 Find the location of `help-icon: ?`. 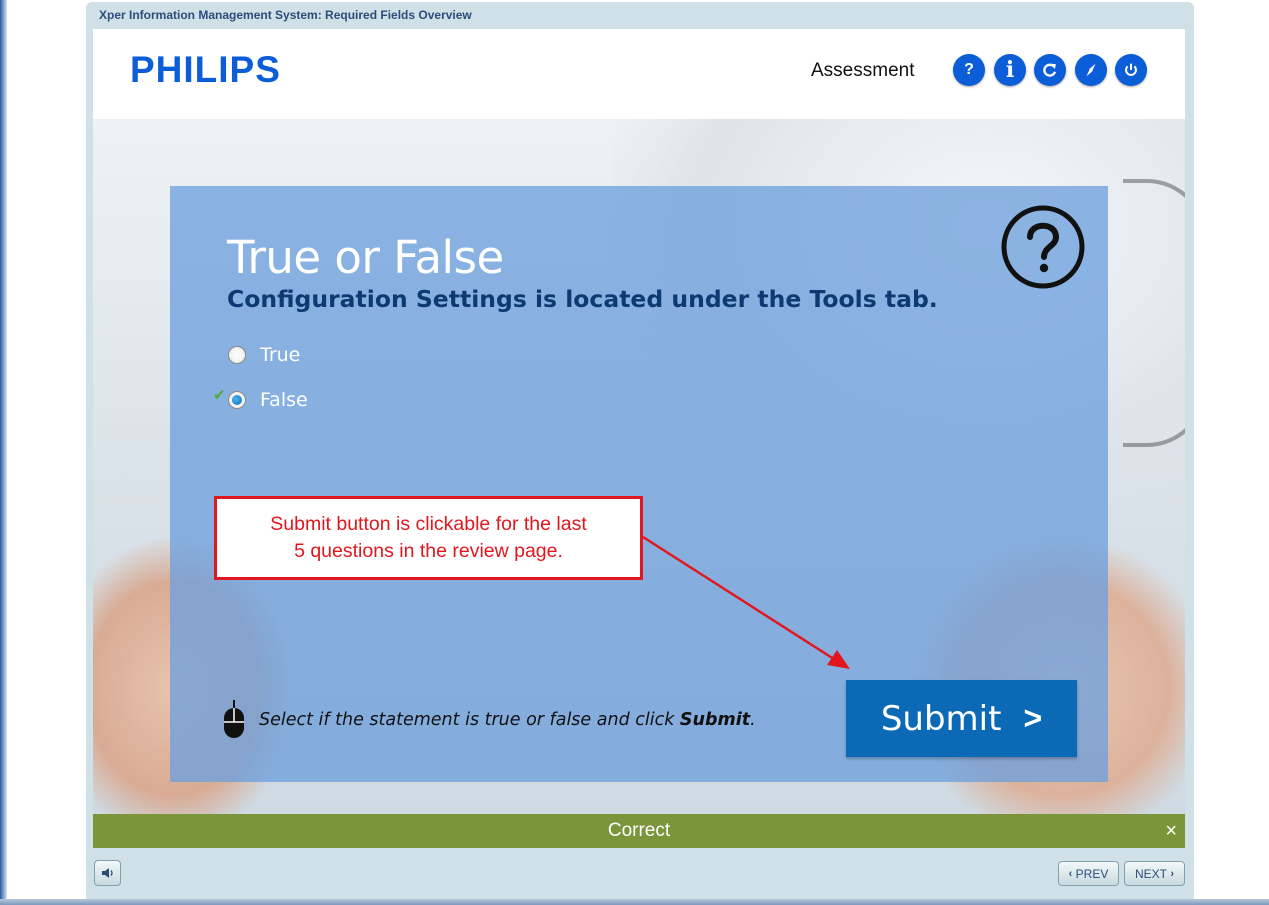

help-icon: ? is located at coordinates (969, 69).